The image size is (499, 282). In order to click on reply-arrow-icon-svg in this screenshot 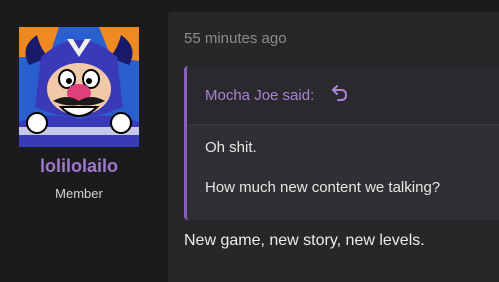, I will do `click(340, 93)`.